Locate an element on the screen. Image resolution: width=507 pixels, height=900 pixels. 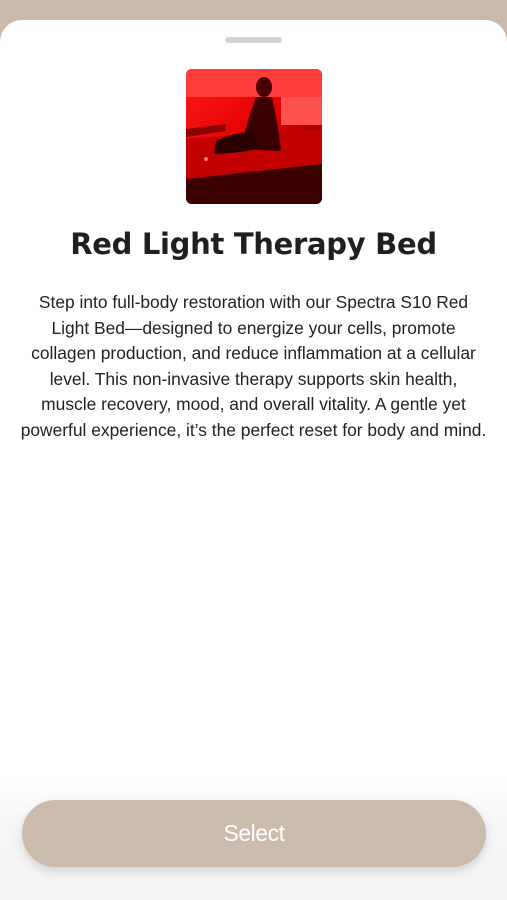
product-title: Red Light Therapy Bed is located at coordinates (253, 244).